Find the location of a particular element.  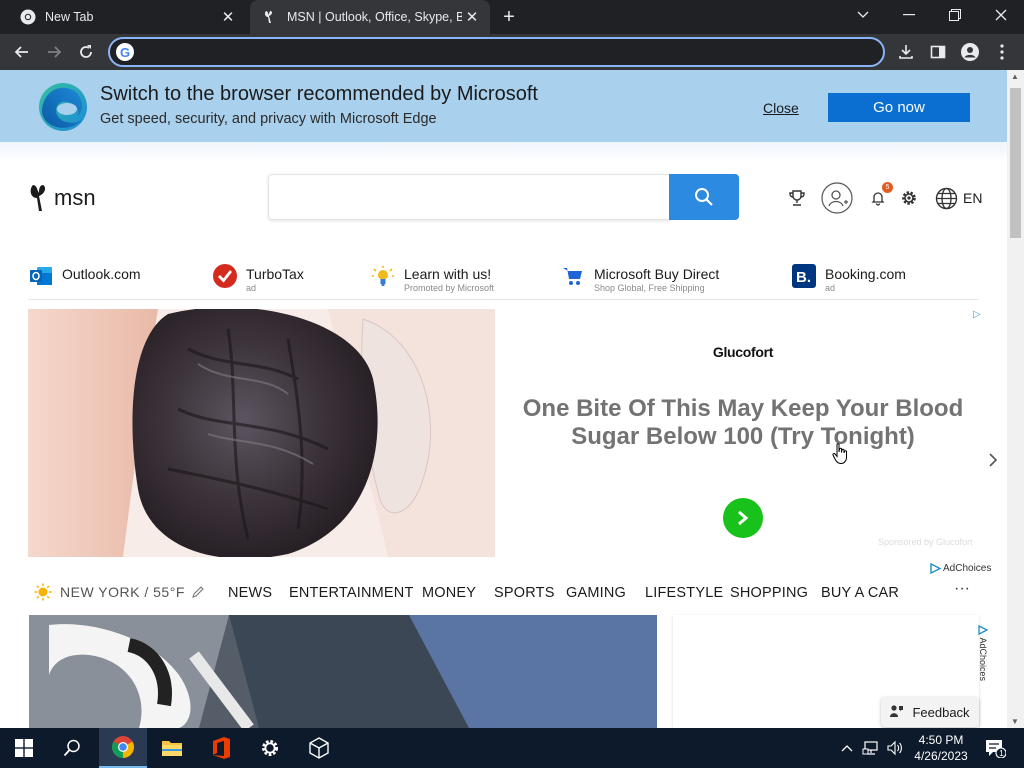

quick-link-outlook: Outlook.com is located at coordinates (85, 278).